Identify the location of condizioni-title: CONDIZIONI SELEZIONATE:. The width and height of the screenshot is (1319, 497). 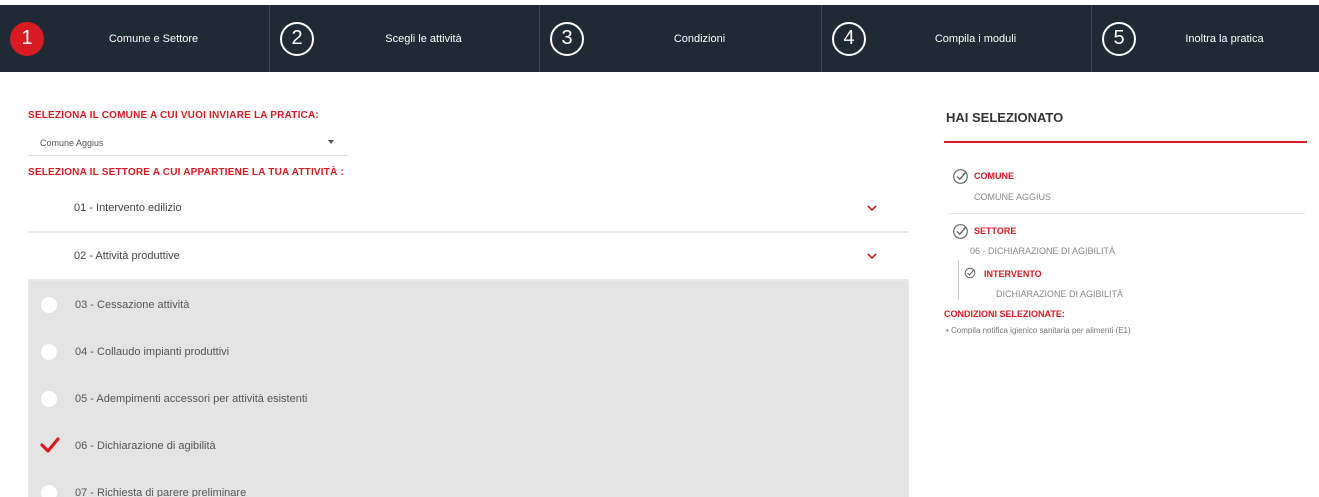
(1004, 314).